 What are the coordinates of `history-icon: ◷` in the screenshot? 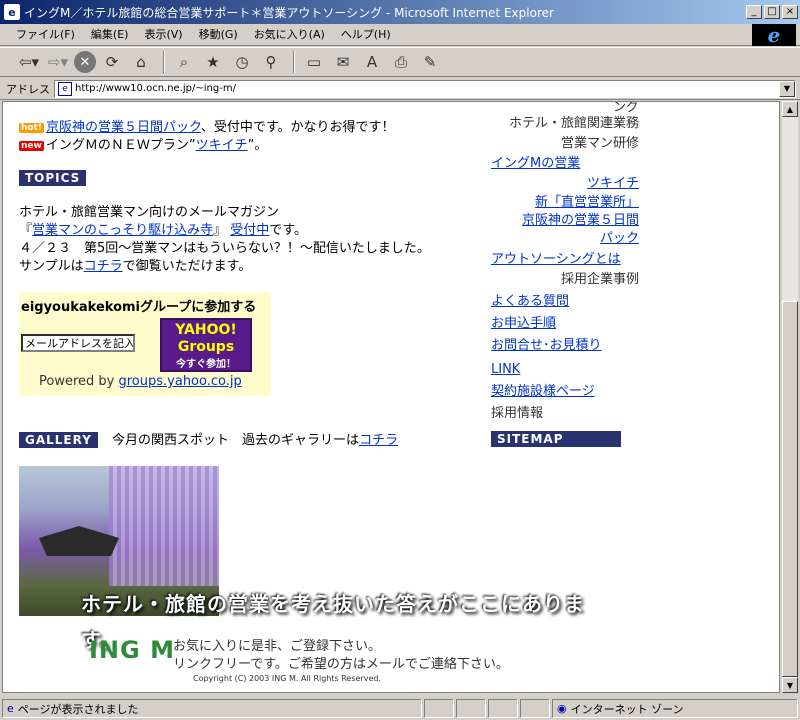 It's located at (242, 62).